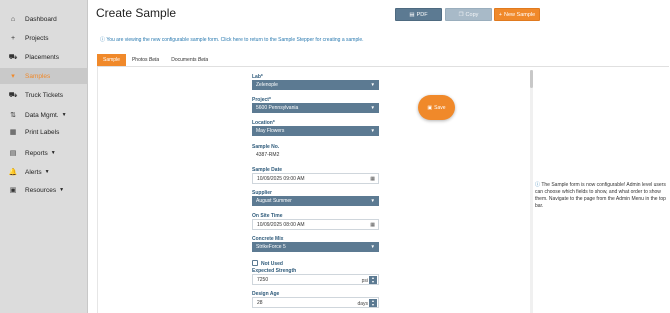 This screenshot has width=670, height=313. What do you see at coordinates (139, 60) in the screenshot?
I see `tab-label: Photos` at bounding box center [139, 60].